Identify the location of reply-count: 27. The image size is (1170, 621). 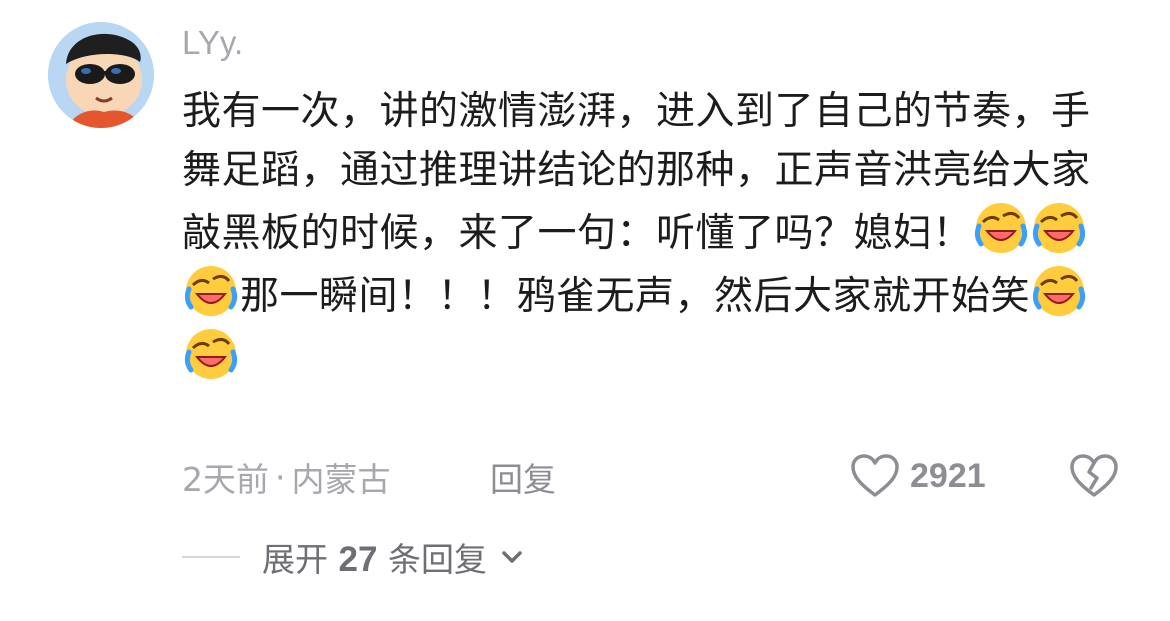
(358, 559).